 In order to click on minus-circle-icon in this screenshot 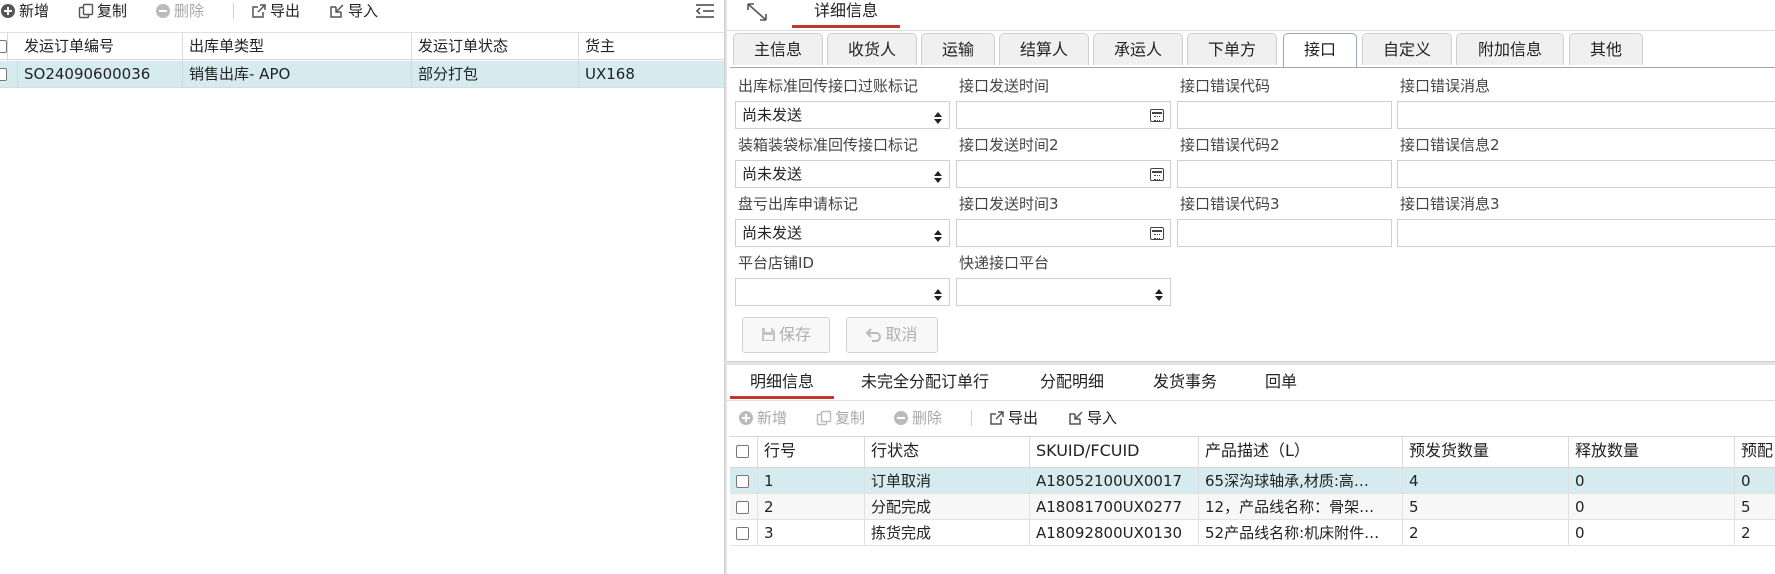, I will do `click(901, 418)`.